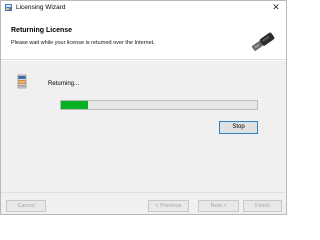 Image resolution: width=320 pixels, height=240 pixels. Describe the element at coordinates (75, 105) in the screenshot. I see `progress-fill` at that location.